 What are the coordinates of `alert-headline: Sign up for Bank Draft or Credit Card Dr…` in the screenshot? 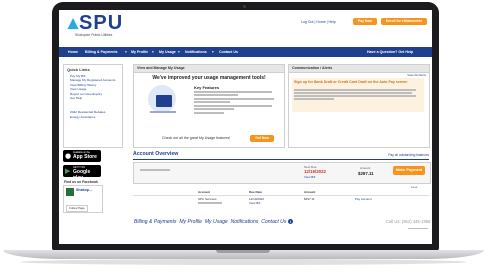 It's located at (351, 82).